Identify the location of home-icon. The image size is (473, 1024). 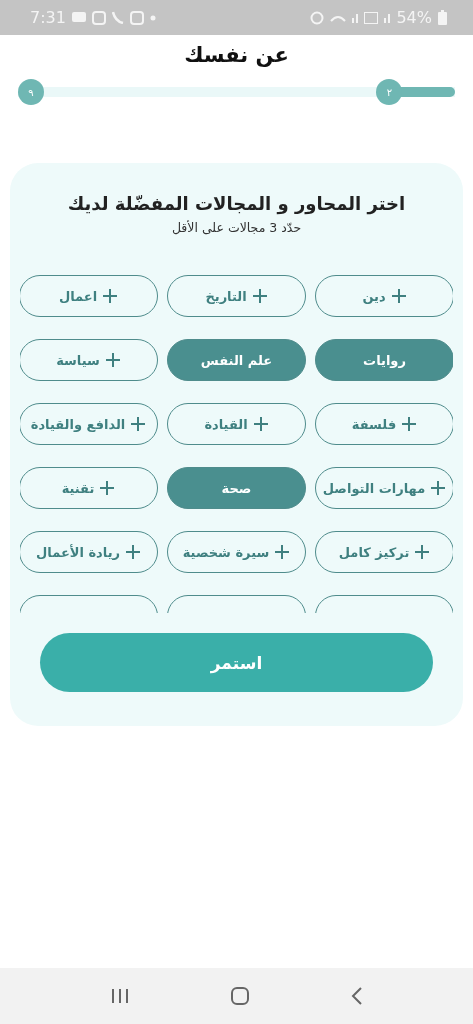
(239, 996).